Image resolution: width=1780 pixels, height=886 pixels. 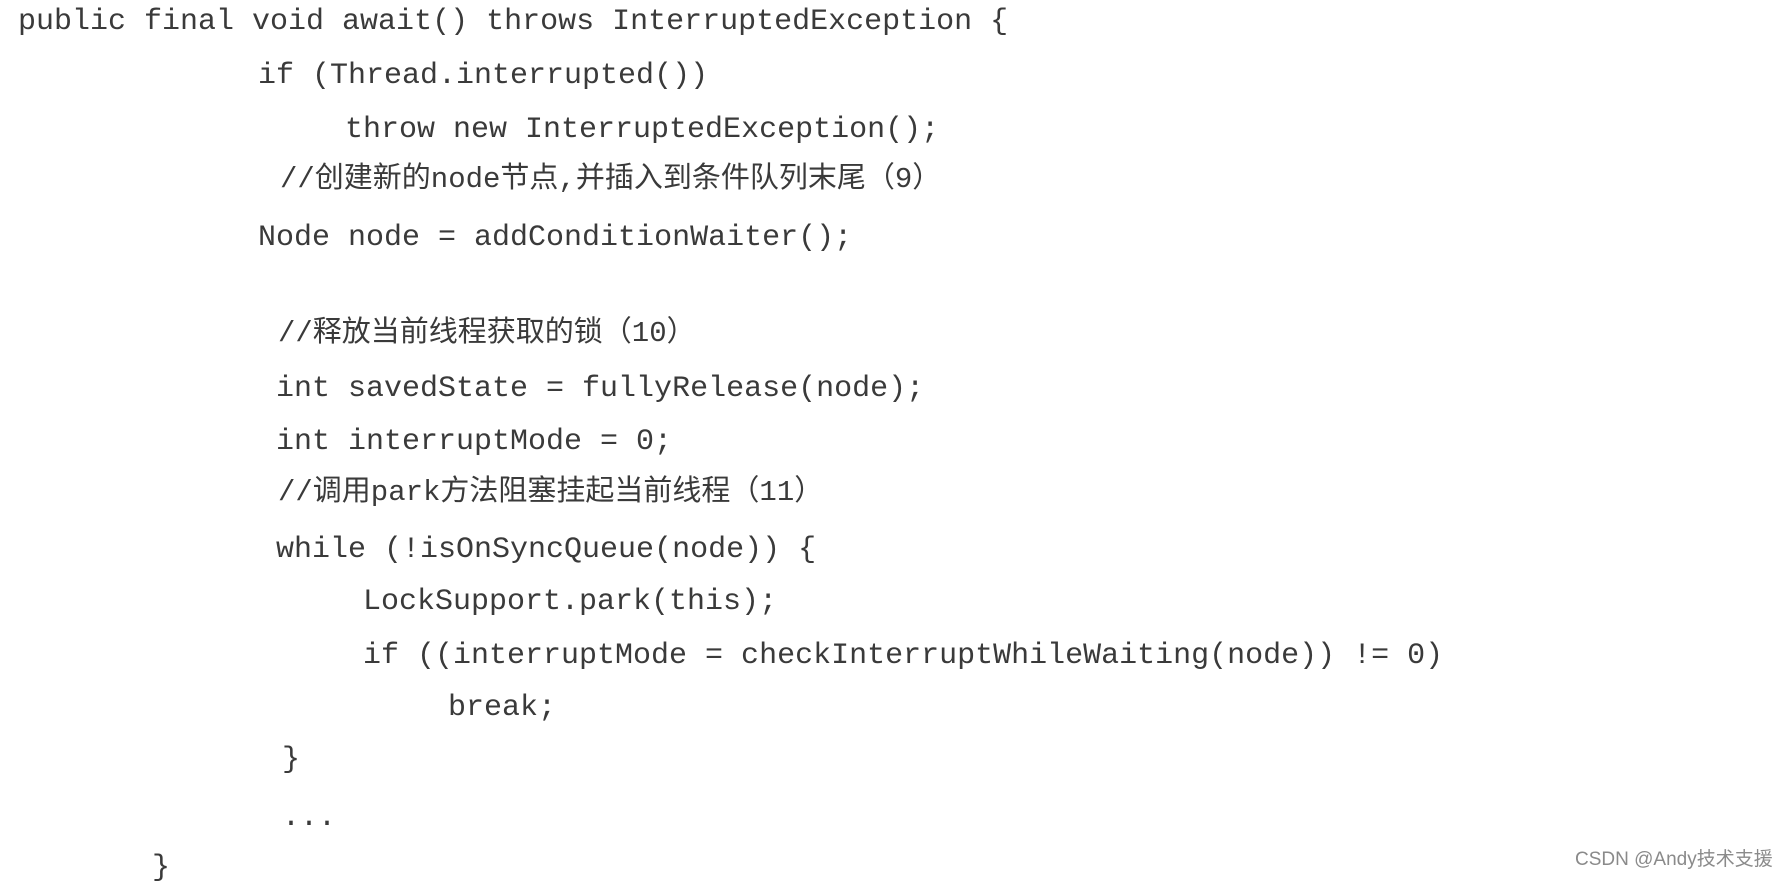 I want to click on code-line-method-close-brace: }, so click(x=161, y=868).